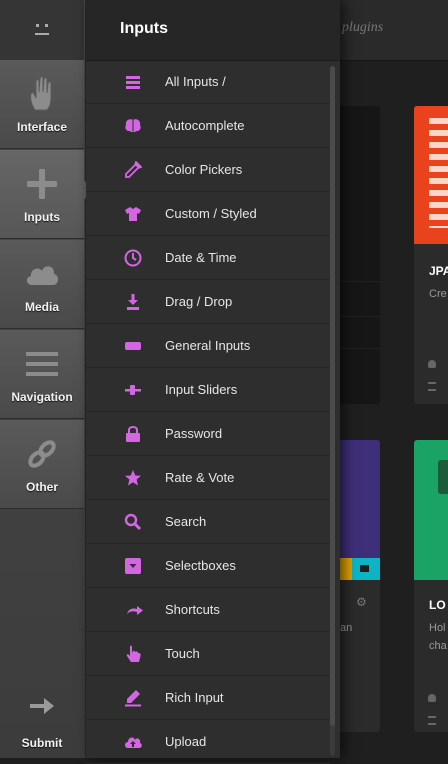 Image resolution: width=448 pixels, height=764 pixels. What do you see at coordinates (204, 169) in the screenshot?
I see `menu-label: Color Pickers` at bounding box center [204, 169].